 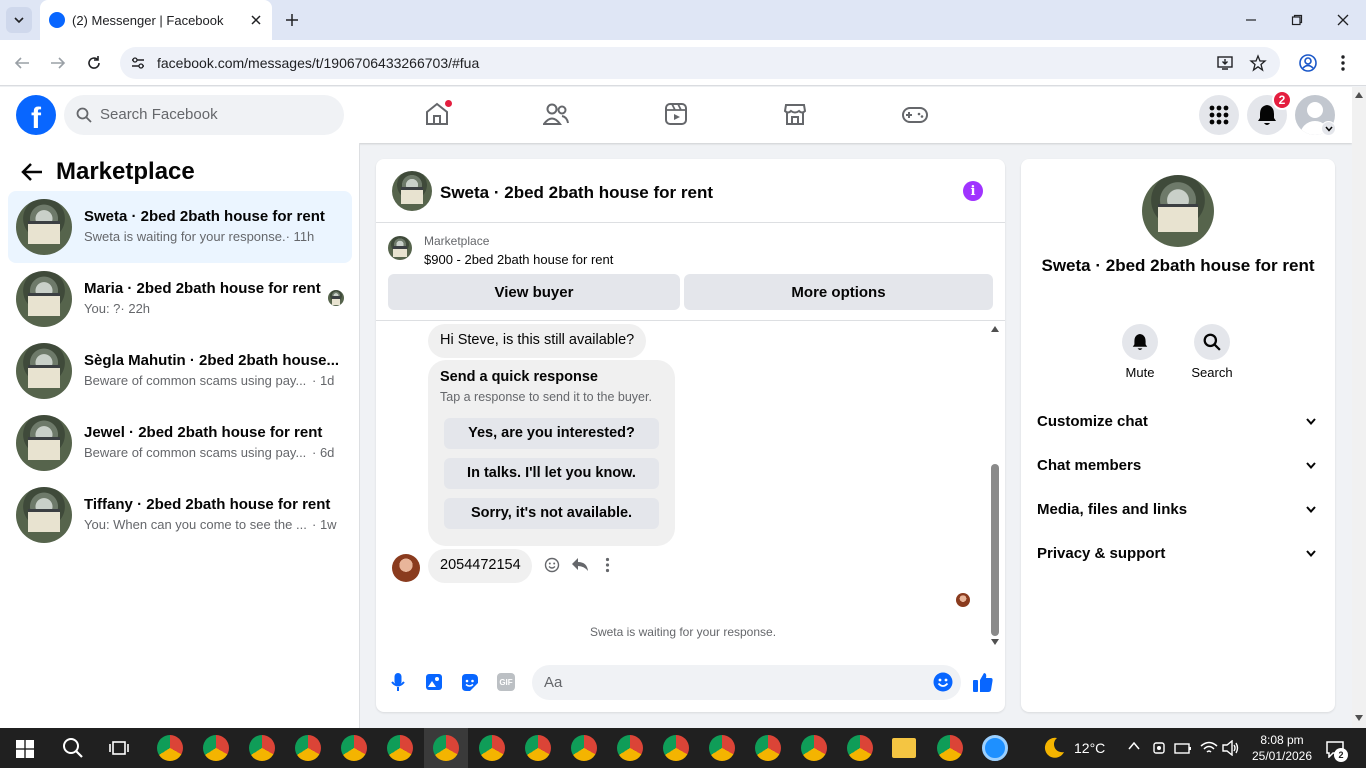 What do you see at coordinates (469, 682) in the screenshot?
I see `sticker-icon` at bounding box center [469, 682].